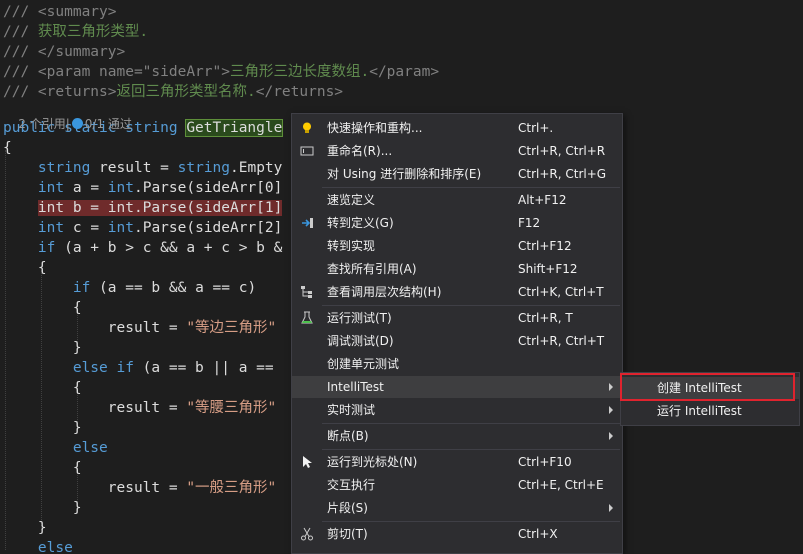 The width and height of the screenshot is (803, 554). Describe the element at coordinates (140, 408) in the screenshot. I see `code-line: result = "等腰三角形"` at that location.